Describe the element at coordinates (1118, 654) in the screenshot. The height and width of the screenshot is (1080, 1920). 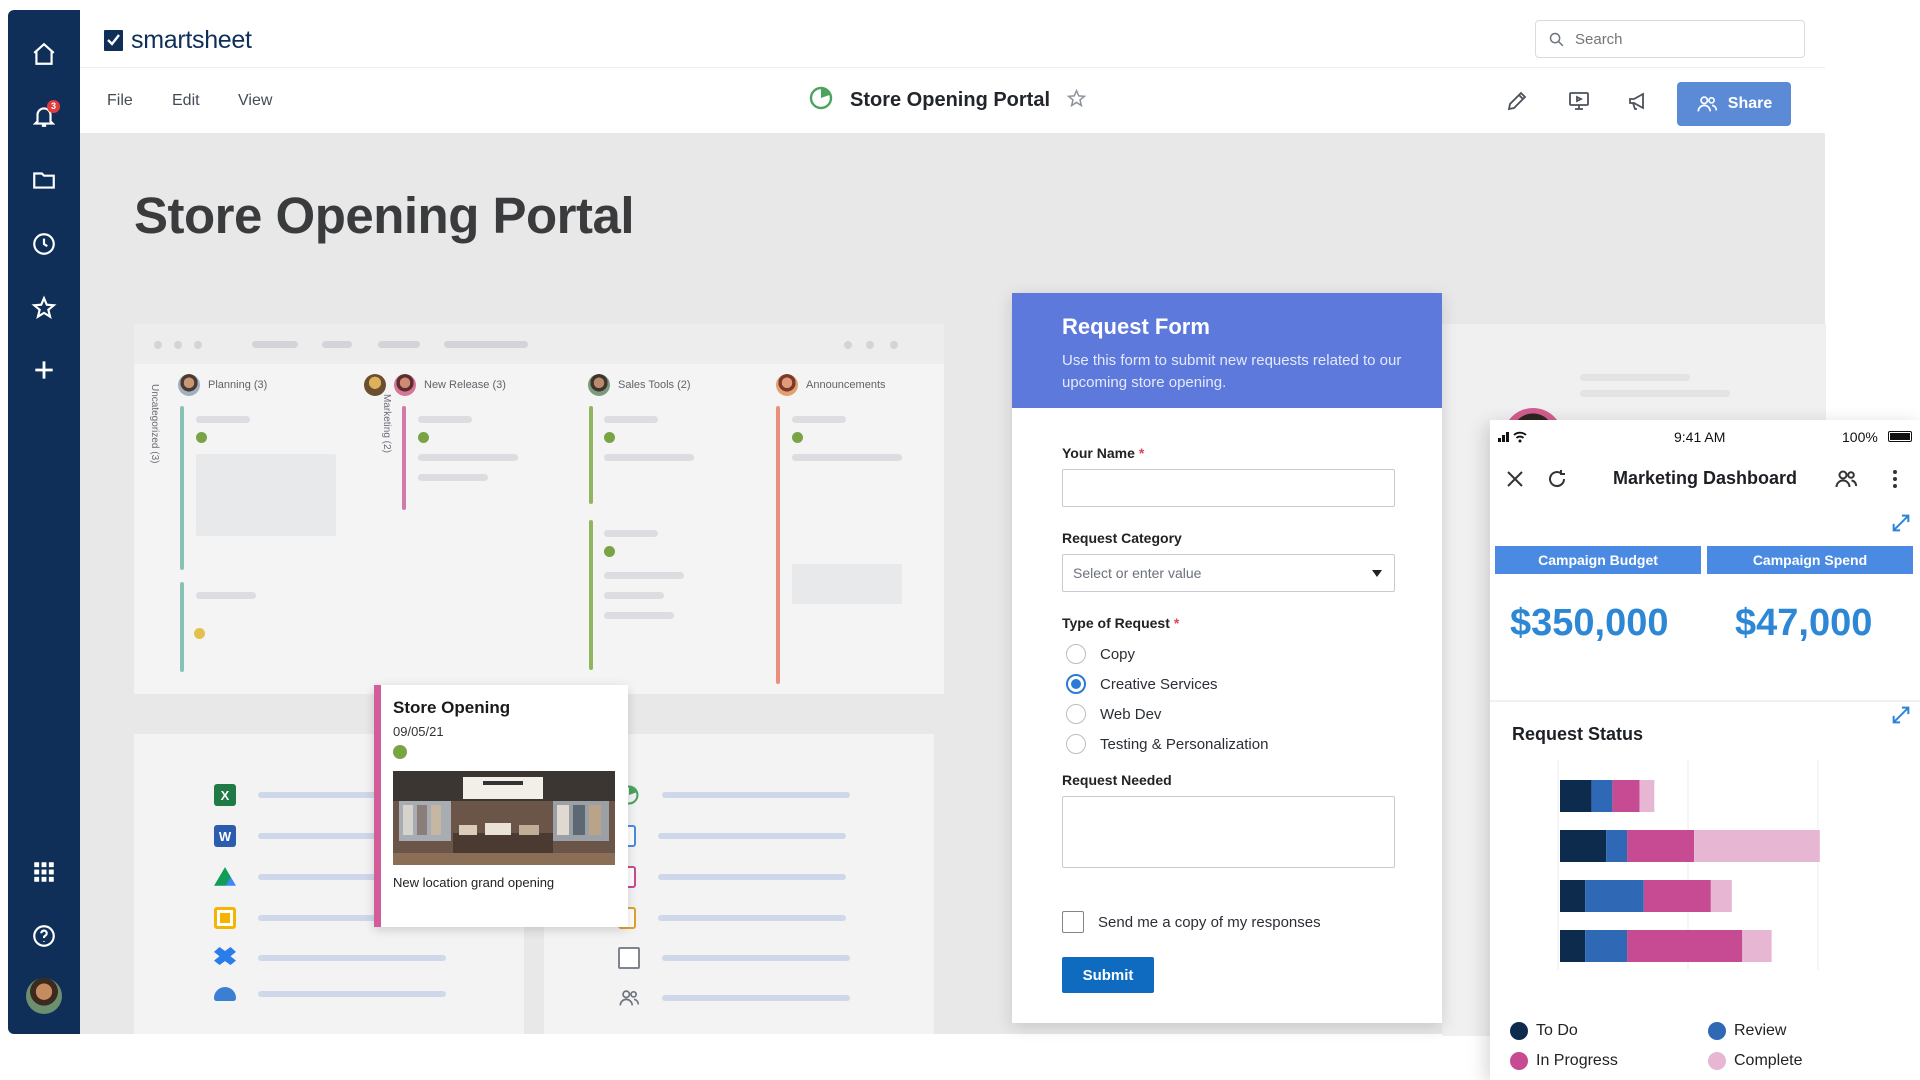
I see `radio-label: Copy` at that location.